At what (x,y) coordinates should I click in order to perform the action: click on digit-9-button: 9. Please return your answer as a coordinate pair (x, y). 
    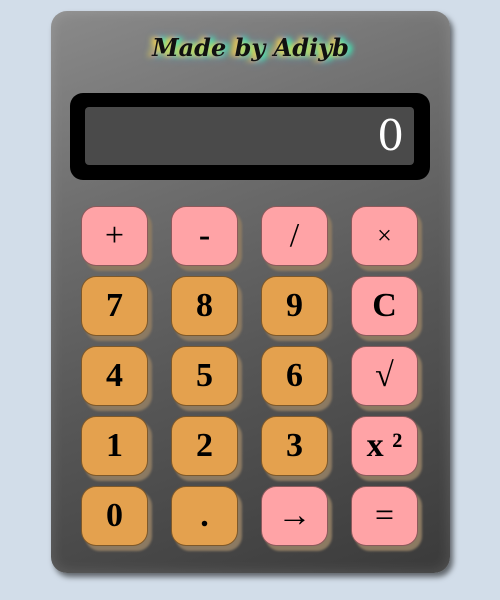
    Looking at the image, I should click on (294, 306).